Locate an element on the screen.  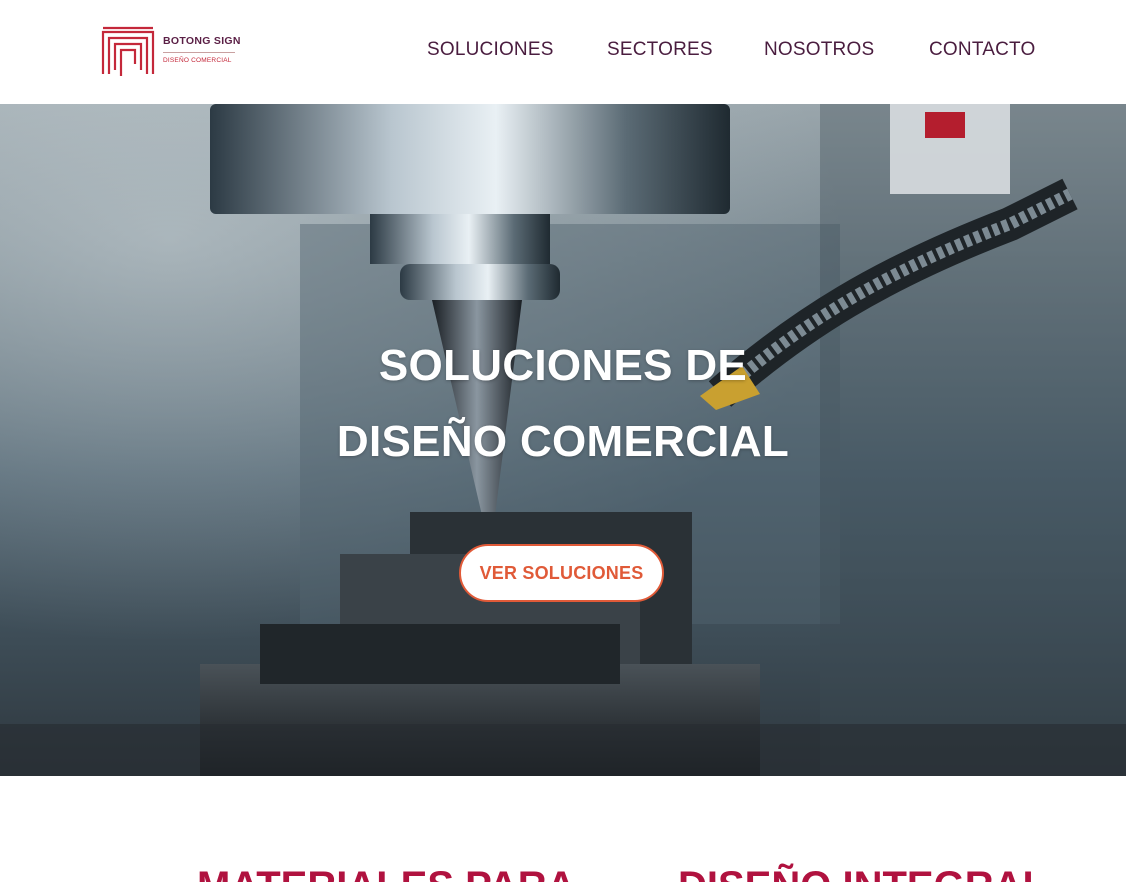
hero-title-line-1: SOLUCIONES DE is located at coordinates (563, 365).